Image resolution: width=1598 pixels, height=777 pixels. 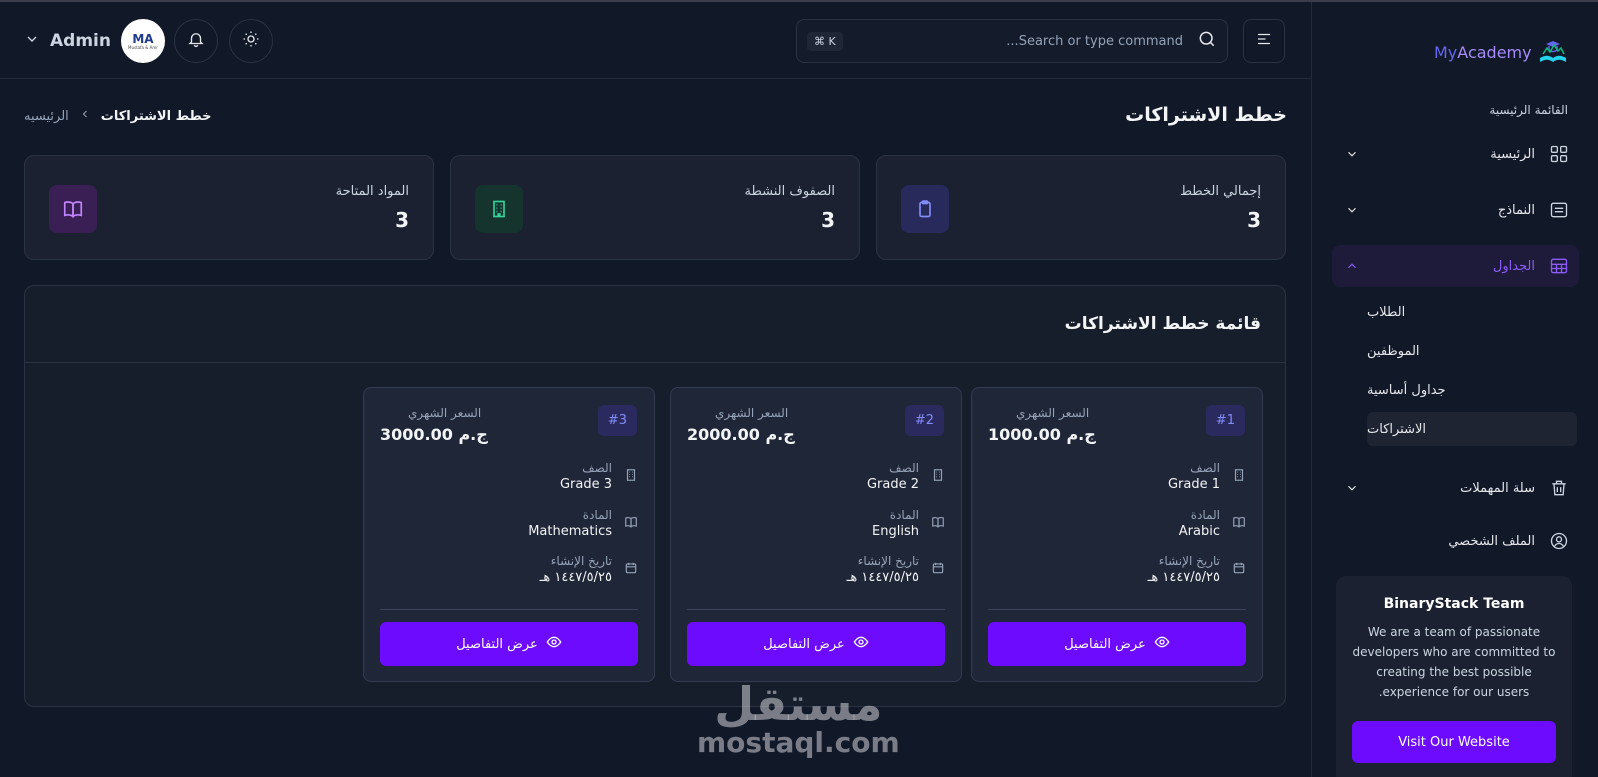 What do you see at coordinates (1512, 154) in the screenshot?
I see `sidebar-item-label: الرئيسية` at bounding box center [1512, 154].